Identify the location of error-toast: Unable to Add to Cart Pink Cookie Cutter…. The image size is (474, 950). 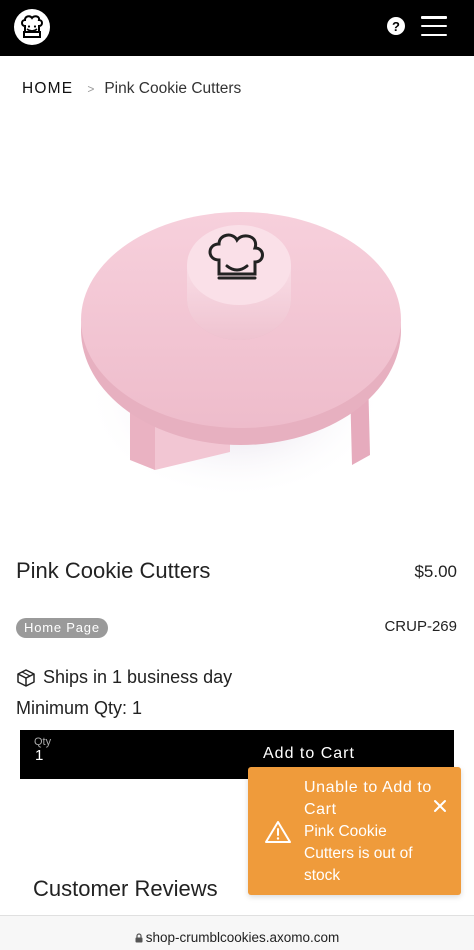
(354, 831).